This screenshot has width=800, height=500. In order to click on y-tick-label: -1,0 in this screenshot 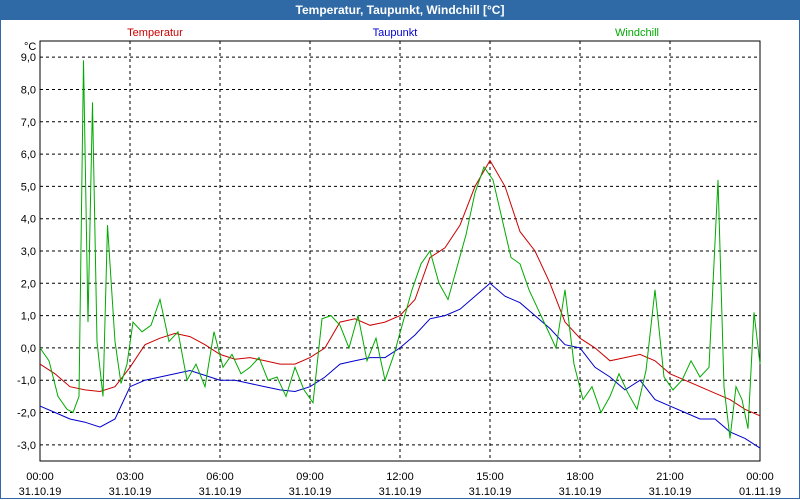, I will do `click(26, 381)`.